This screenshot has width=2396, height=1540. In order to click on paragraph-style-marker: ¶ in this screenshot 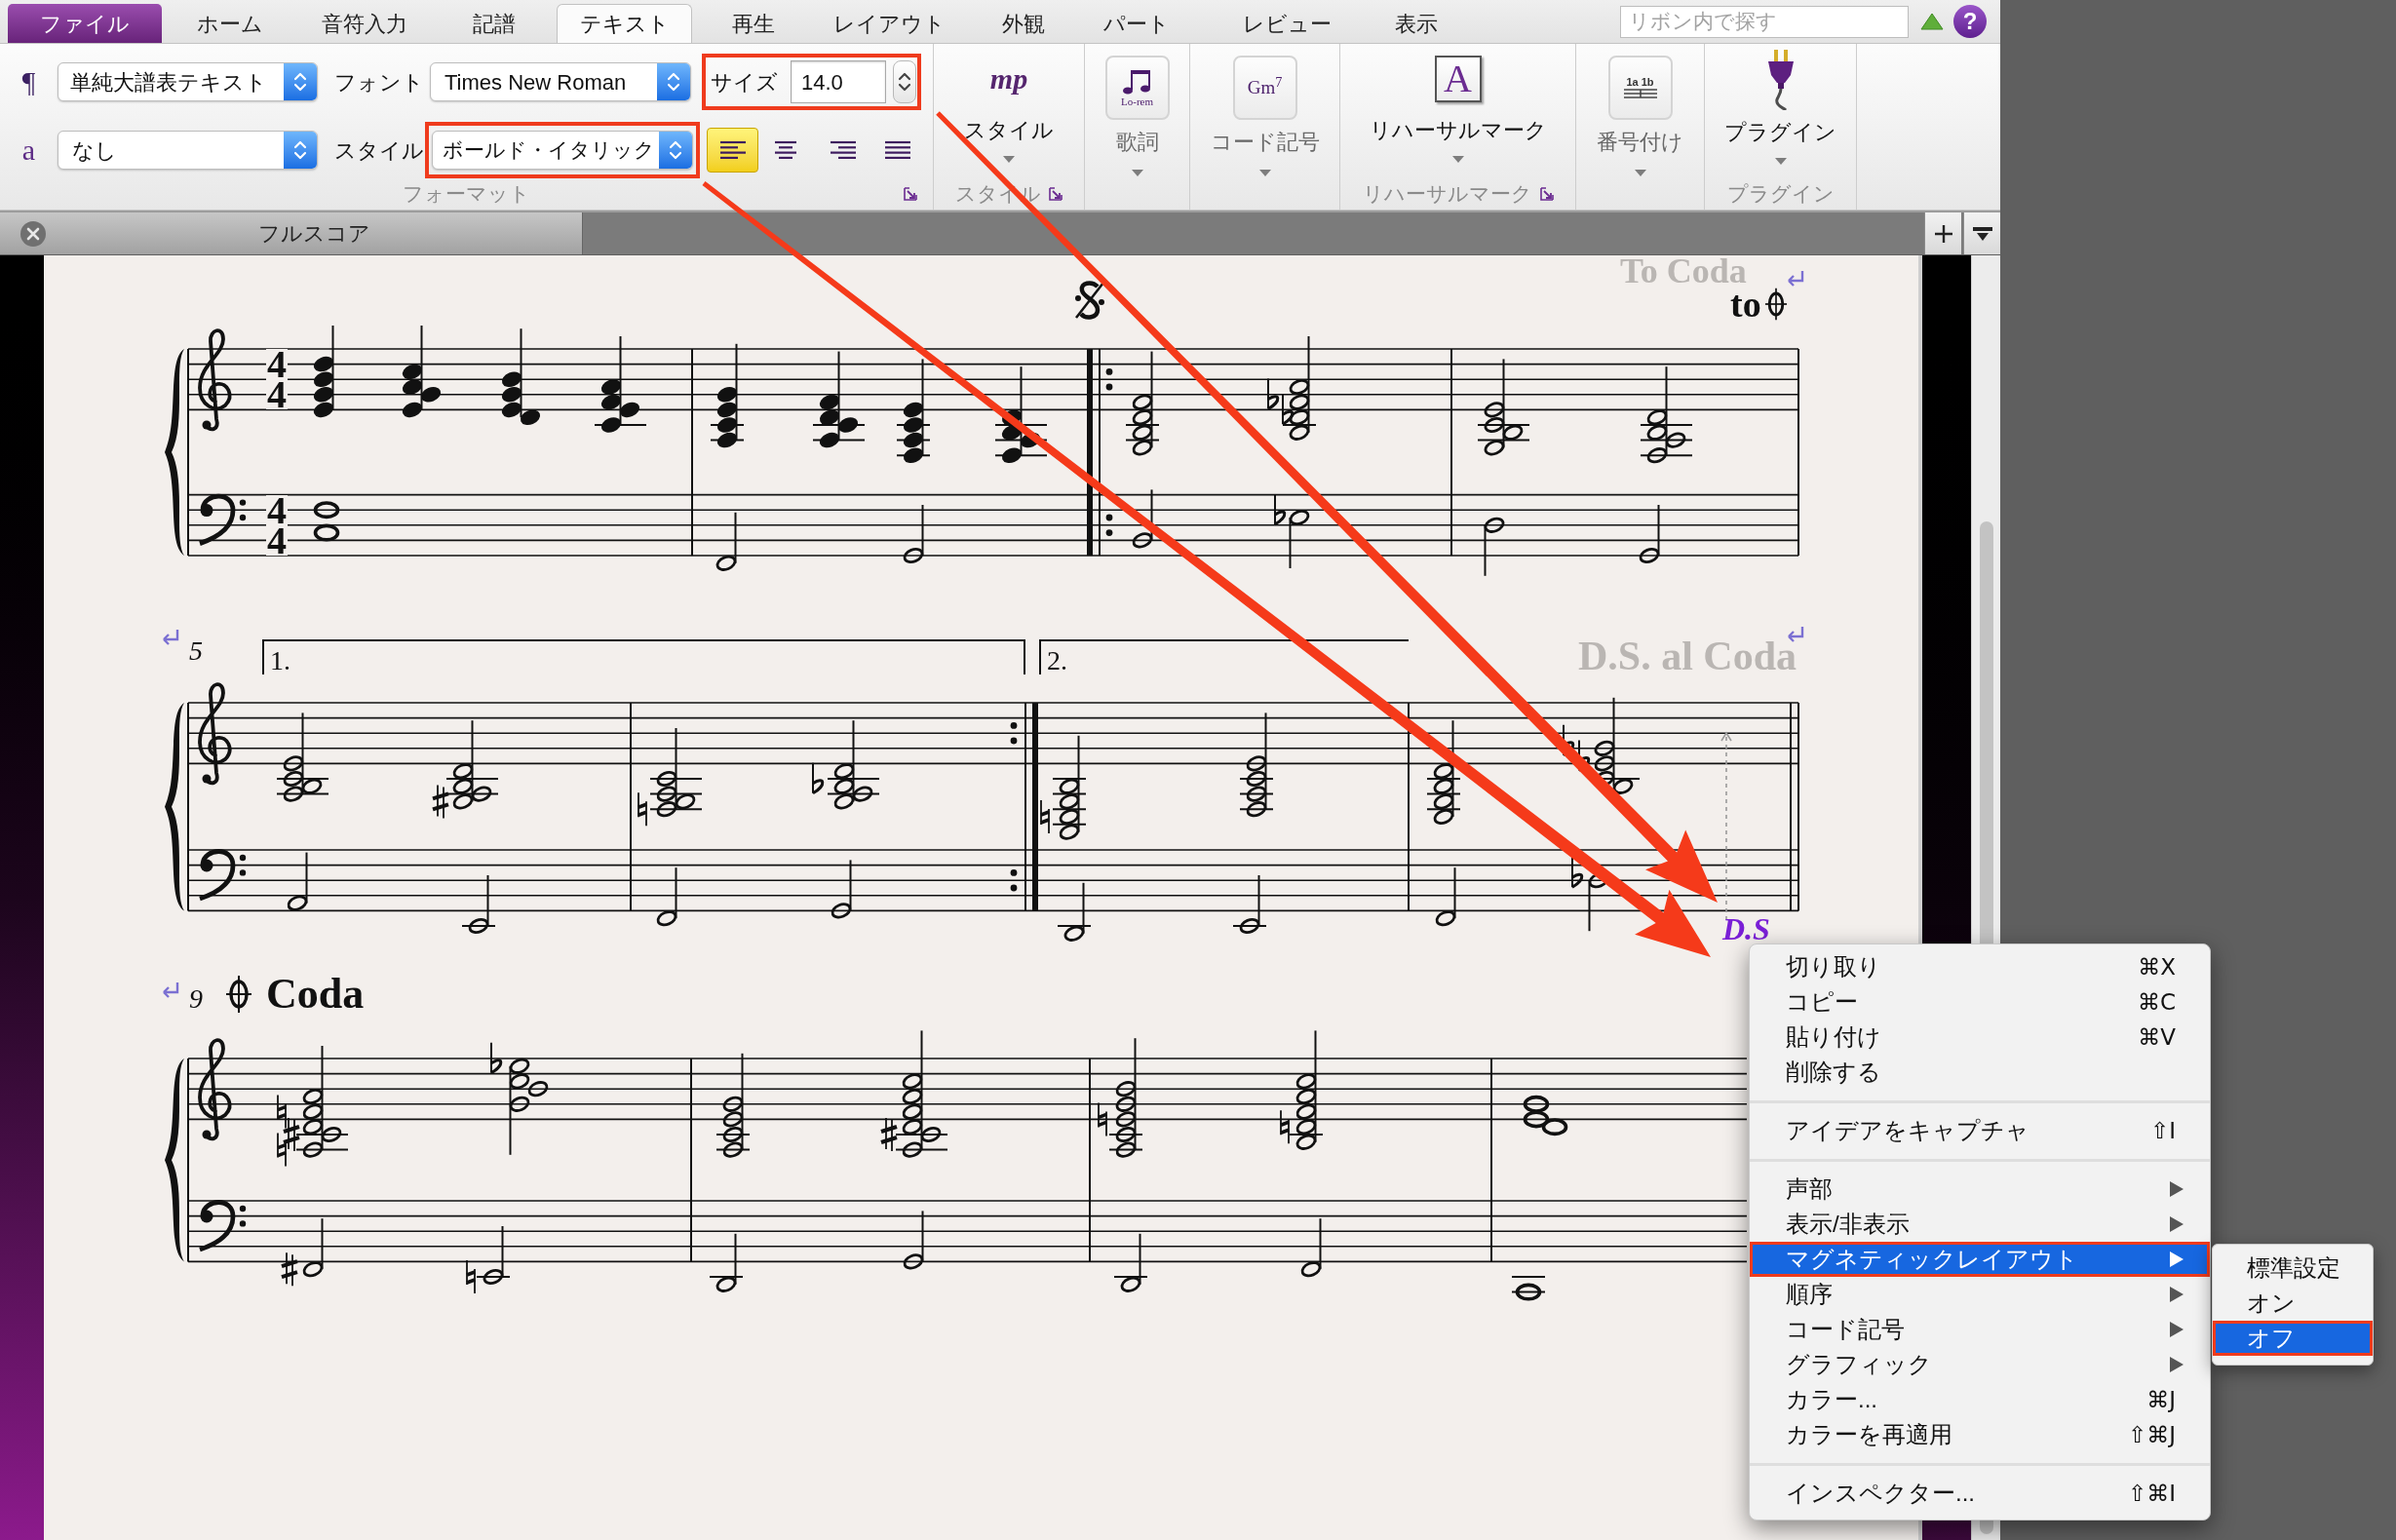, I will do `click(28, 81)`.